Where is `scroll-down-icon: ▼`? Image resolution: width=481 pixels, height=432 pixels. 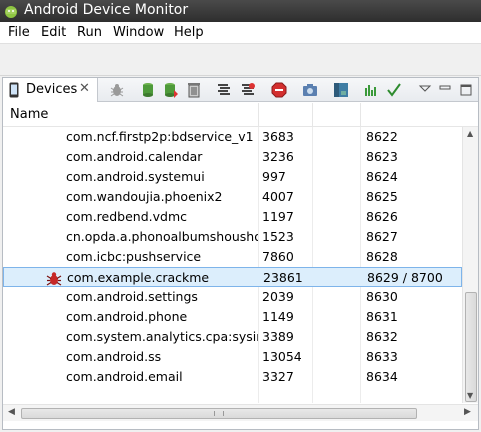 scroll-down-icon: ▼ is located at coordinates (471, 395).